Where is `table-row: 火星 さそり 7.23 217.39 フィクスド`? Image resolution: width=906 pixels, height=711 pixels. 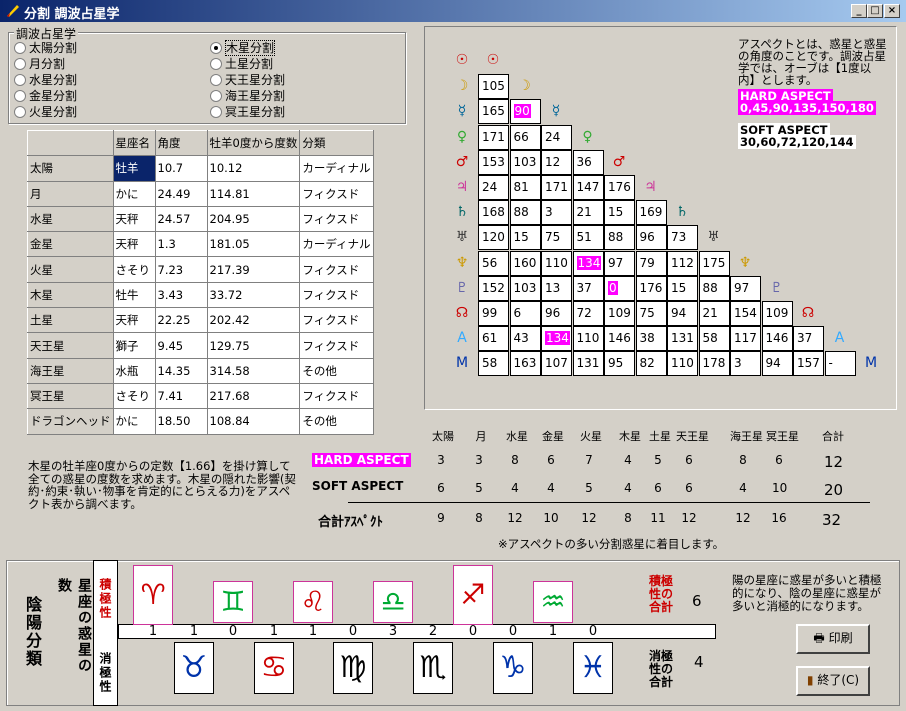
table-row: 火星 さそり 7.23 217.39 フィクスド is located at coordinates (201, 269).